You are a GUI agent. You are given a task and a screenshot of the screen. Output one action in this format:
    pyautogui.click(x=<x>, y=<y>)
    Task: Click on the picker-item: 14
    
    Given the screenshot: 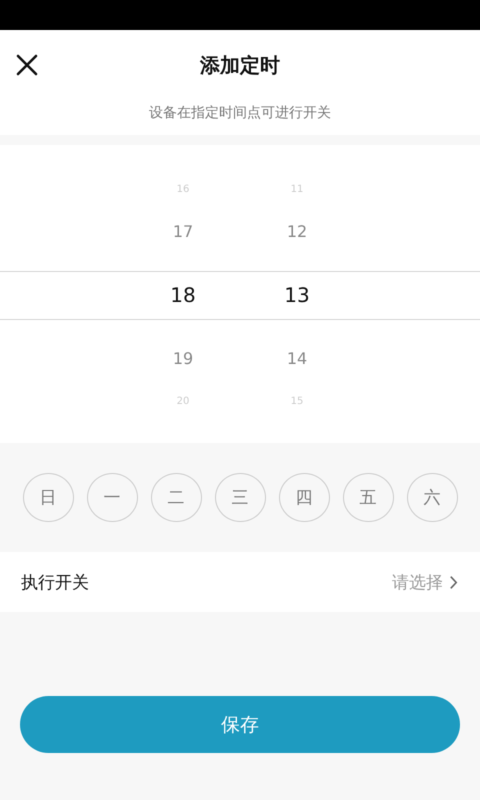 What is the action you would take?
    pyautogui.click(x=297, y=358)
    